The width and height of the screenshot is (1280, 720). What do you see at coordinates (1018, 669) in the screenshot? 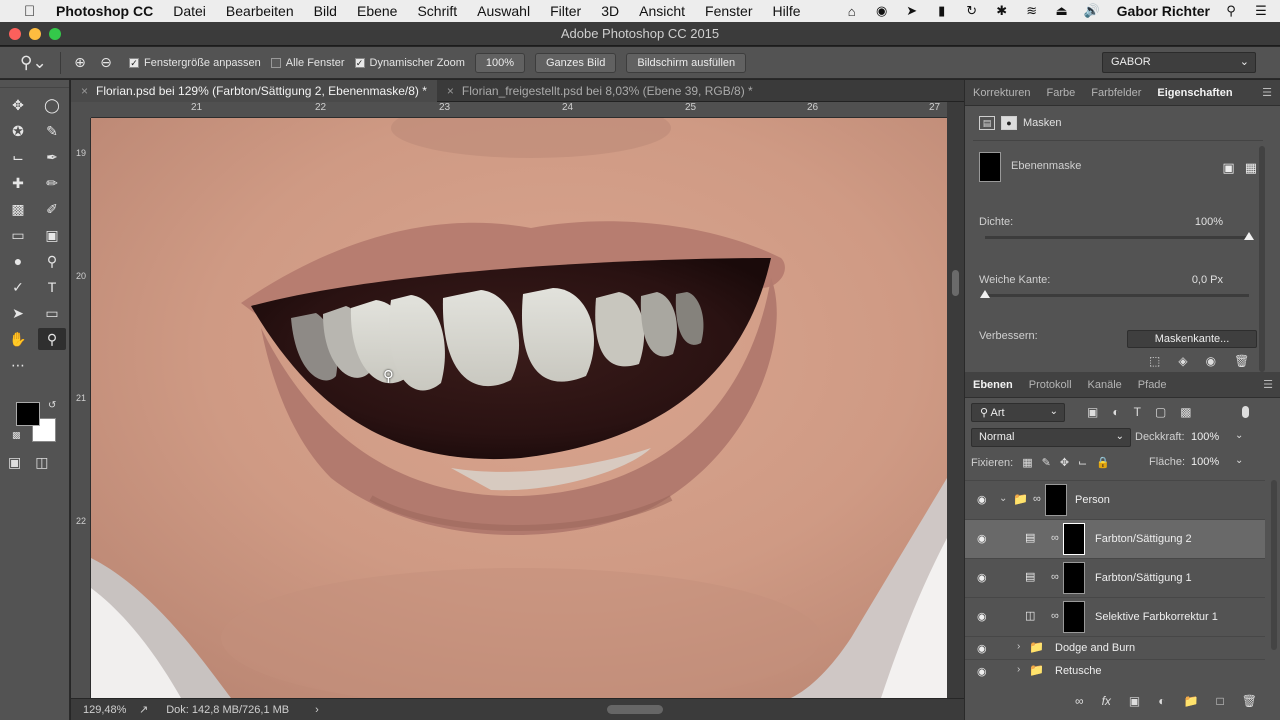
I see `chevron-right-icon: ›` at bounding box center [1018, 669].